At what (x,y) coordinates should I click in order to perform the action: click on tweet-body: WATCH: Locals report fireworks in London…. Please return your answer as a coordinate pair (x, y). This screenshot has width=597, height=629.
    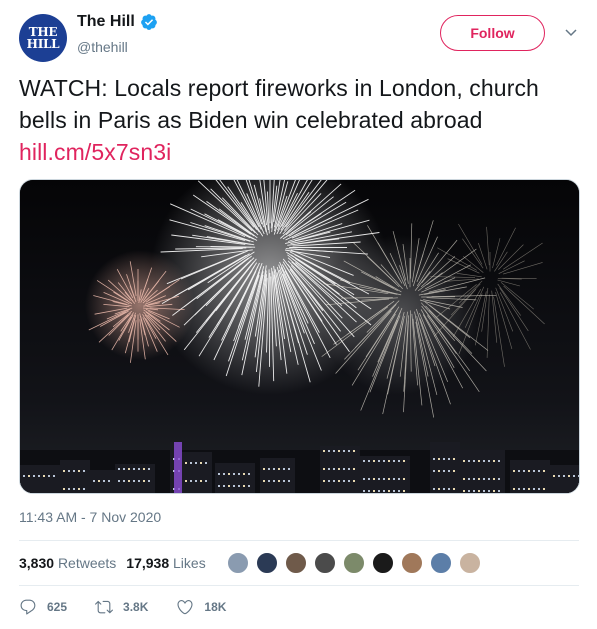
    Looking at the image, I should click on (279, 104).